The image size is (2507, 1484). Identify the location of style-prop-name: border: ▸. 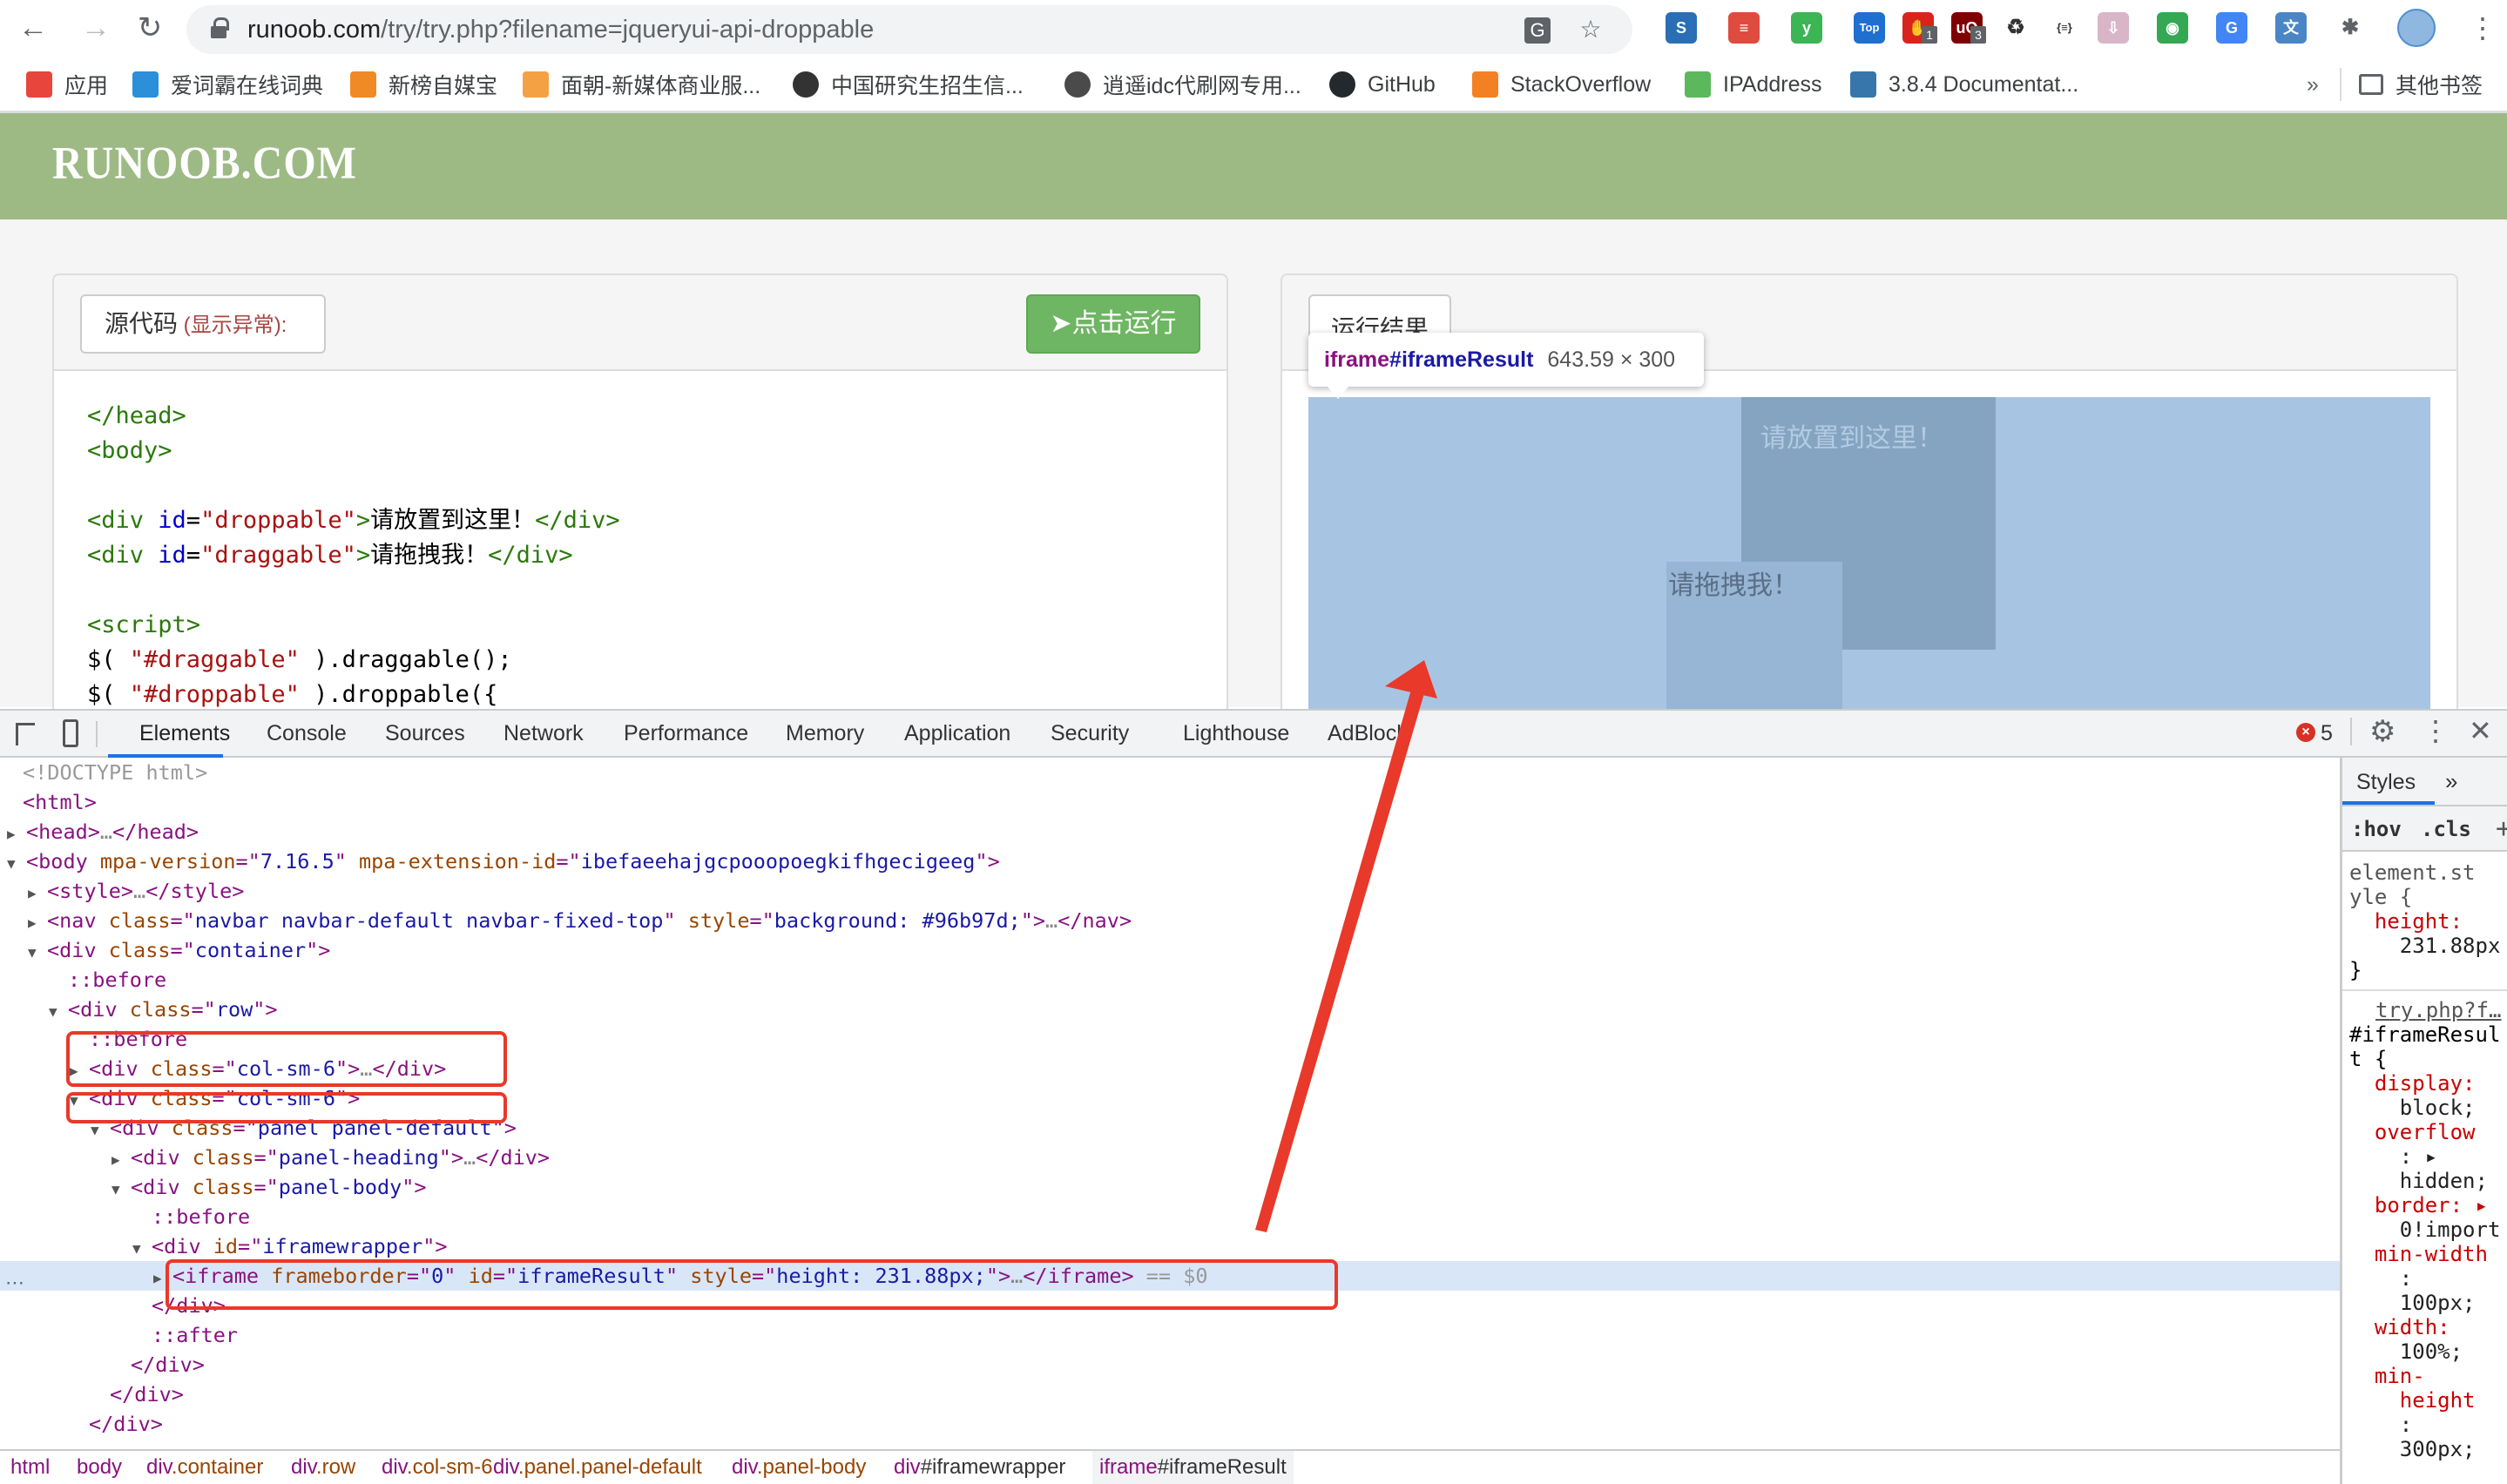
(2418, 1205).